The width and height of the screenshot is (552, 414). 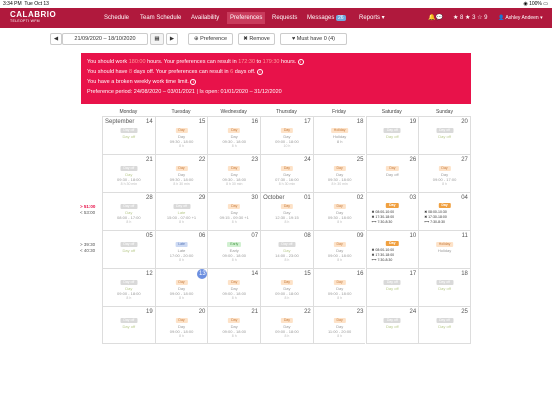 I want to click on day-header-friday: Friday, so click(x=339, y=112).